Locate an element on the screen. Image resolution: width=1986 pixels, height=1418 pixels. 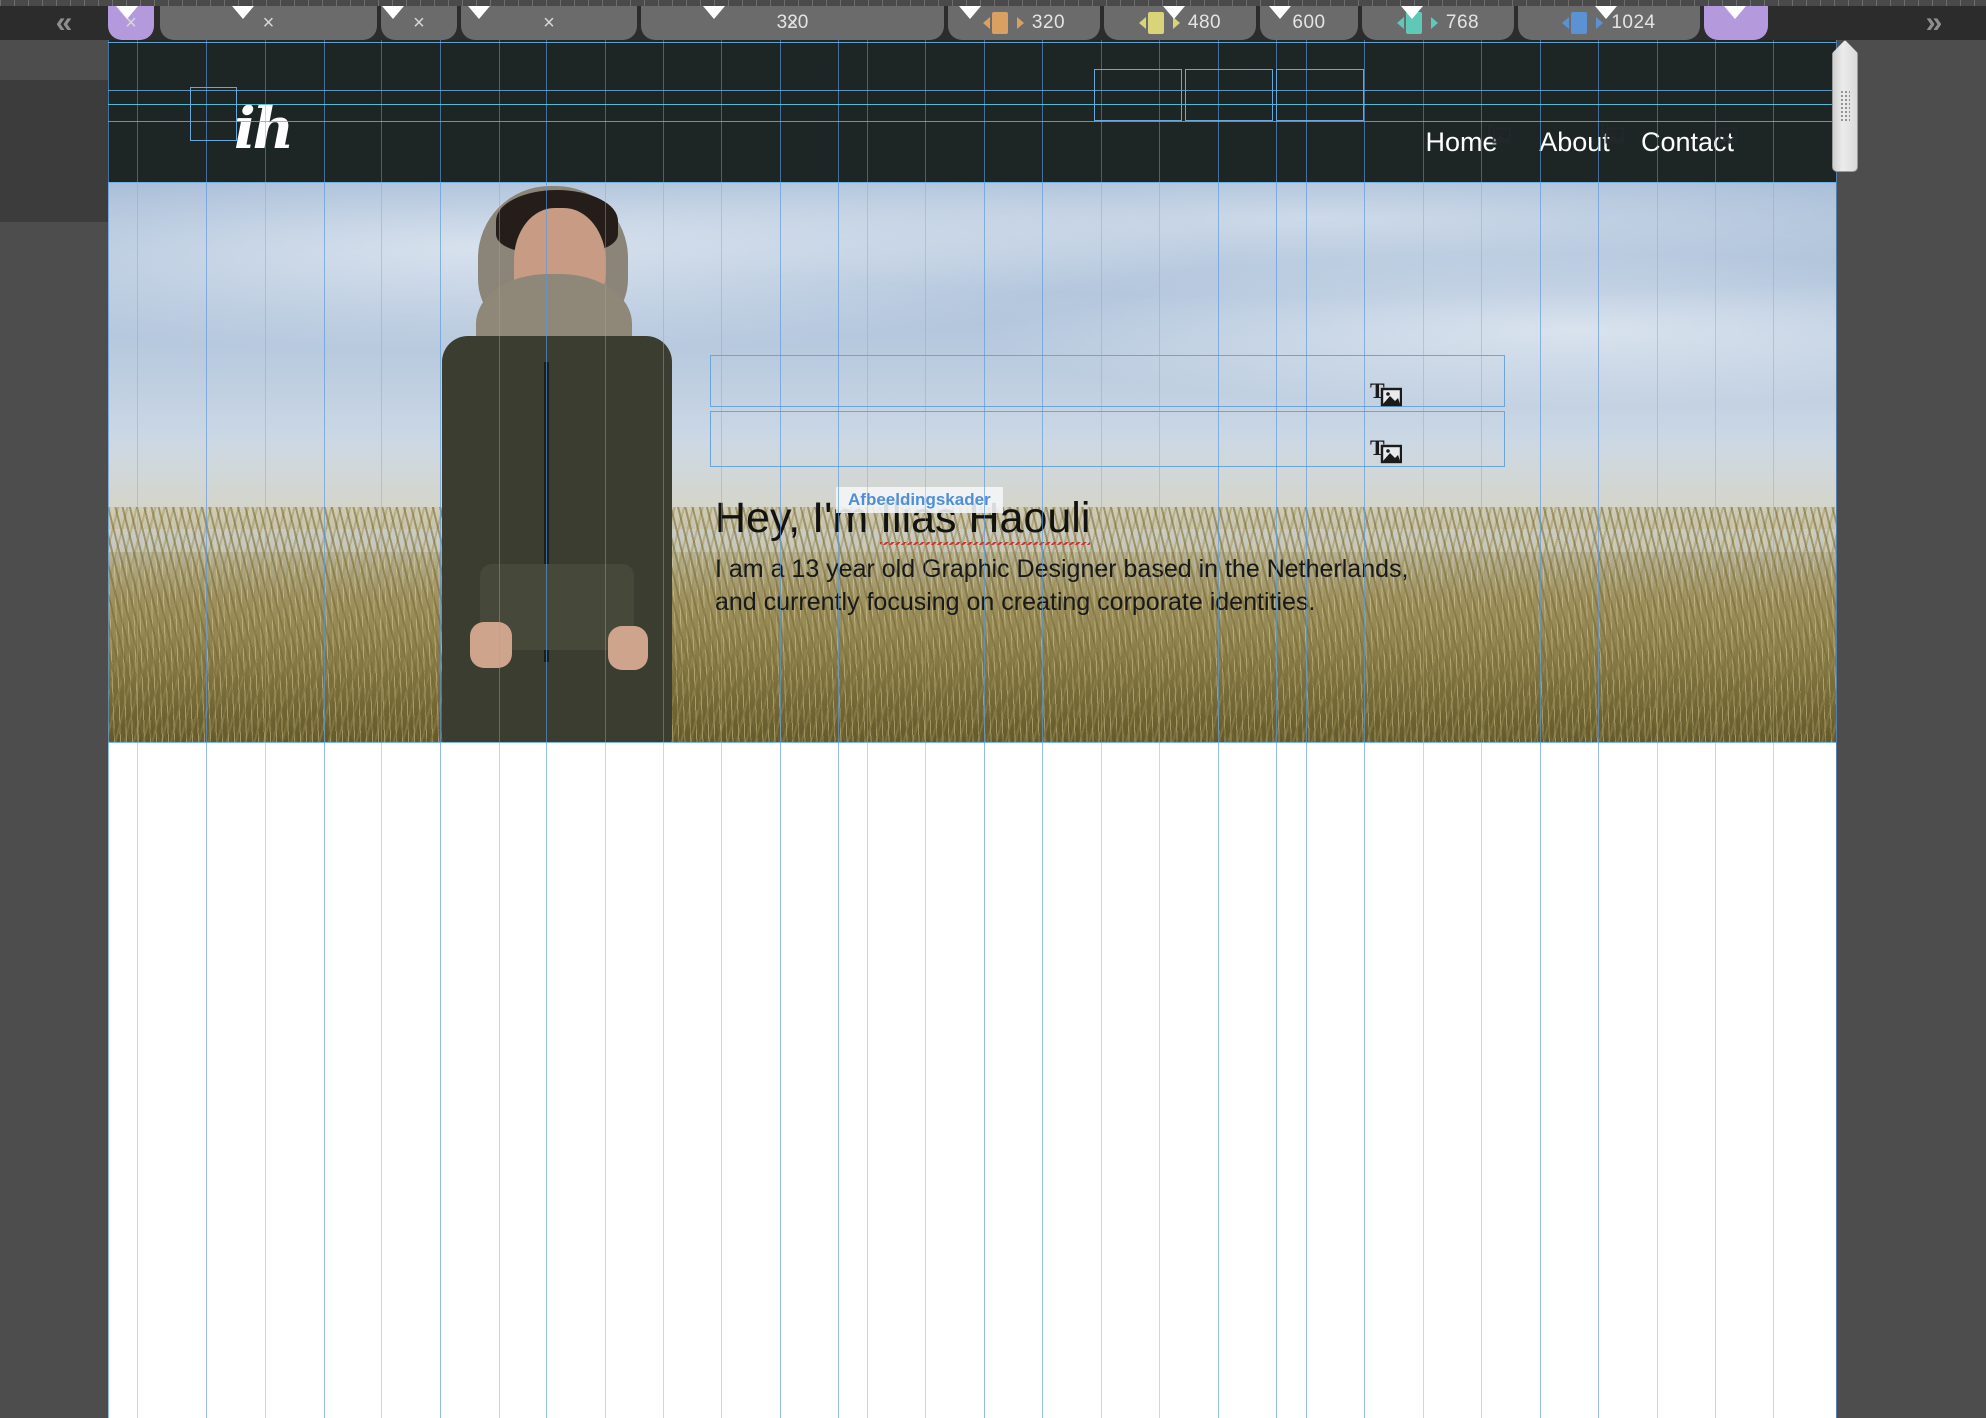
breakpoint-toolbar: × × × × × 320 480 600 768 1024 320 « » is located at coordinates (993, 20).